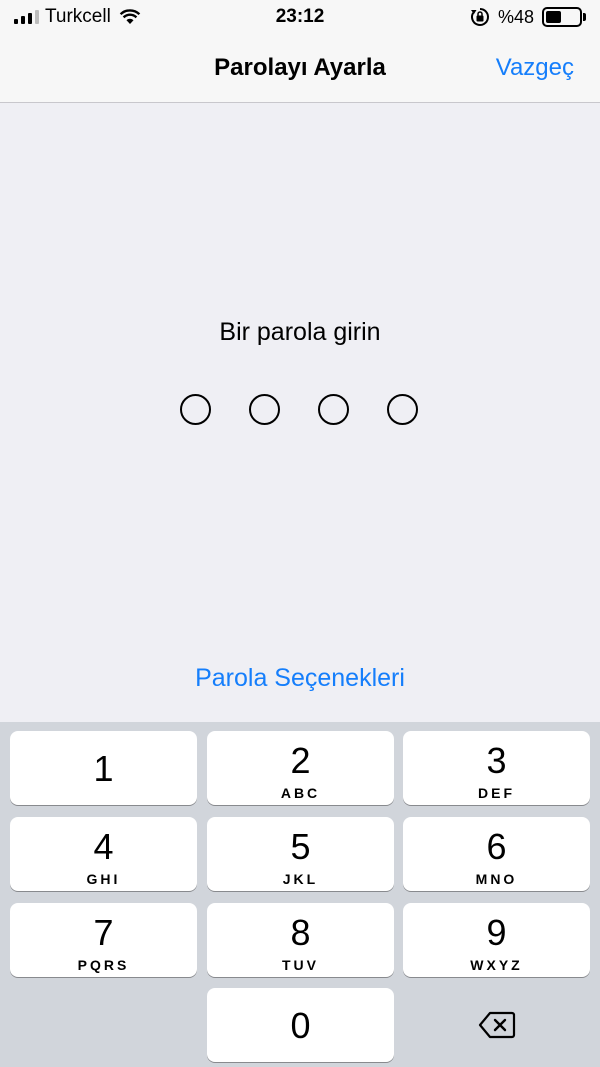  What do you see at coordinates (300, 68) in the screenshot?
I see `navigation-bar: Parolayı Ayarla Vazgeç` at bounding box center [300, 68].